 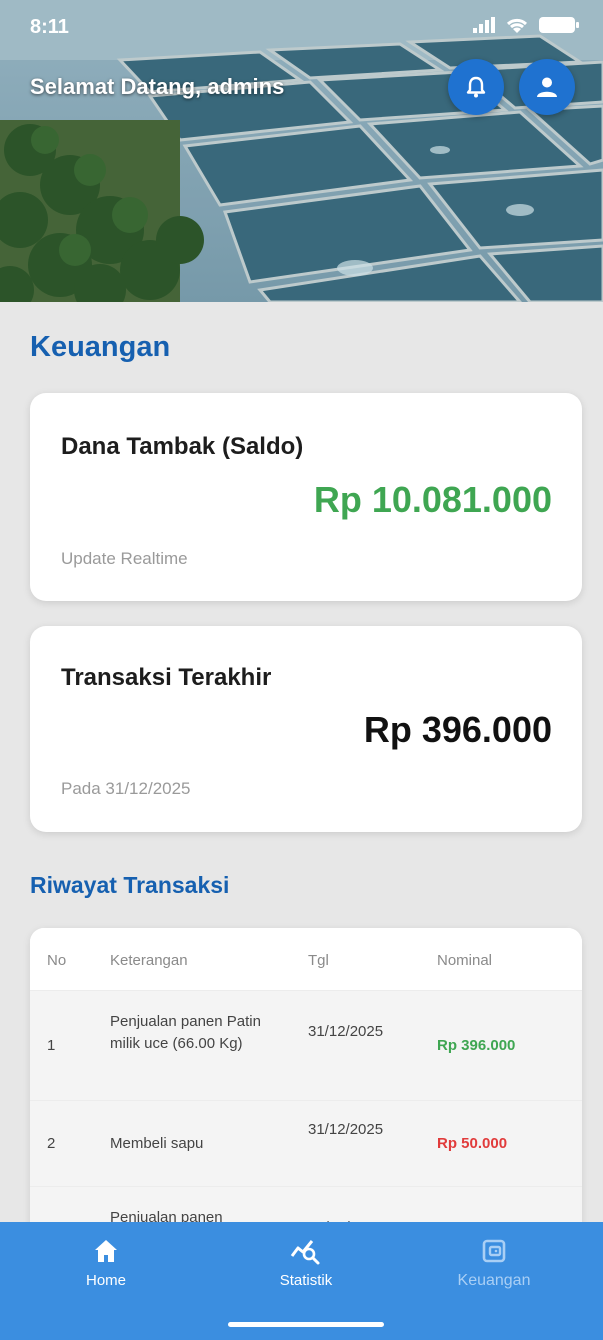 I want to click on nav-home: Home, so click(x=106, y=1262).